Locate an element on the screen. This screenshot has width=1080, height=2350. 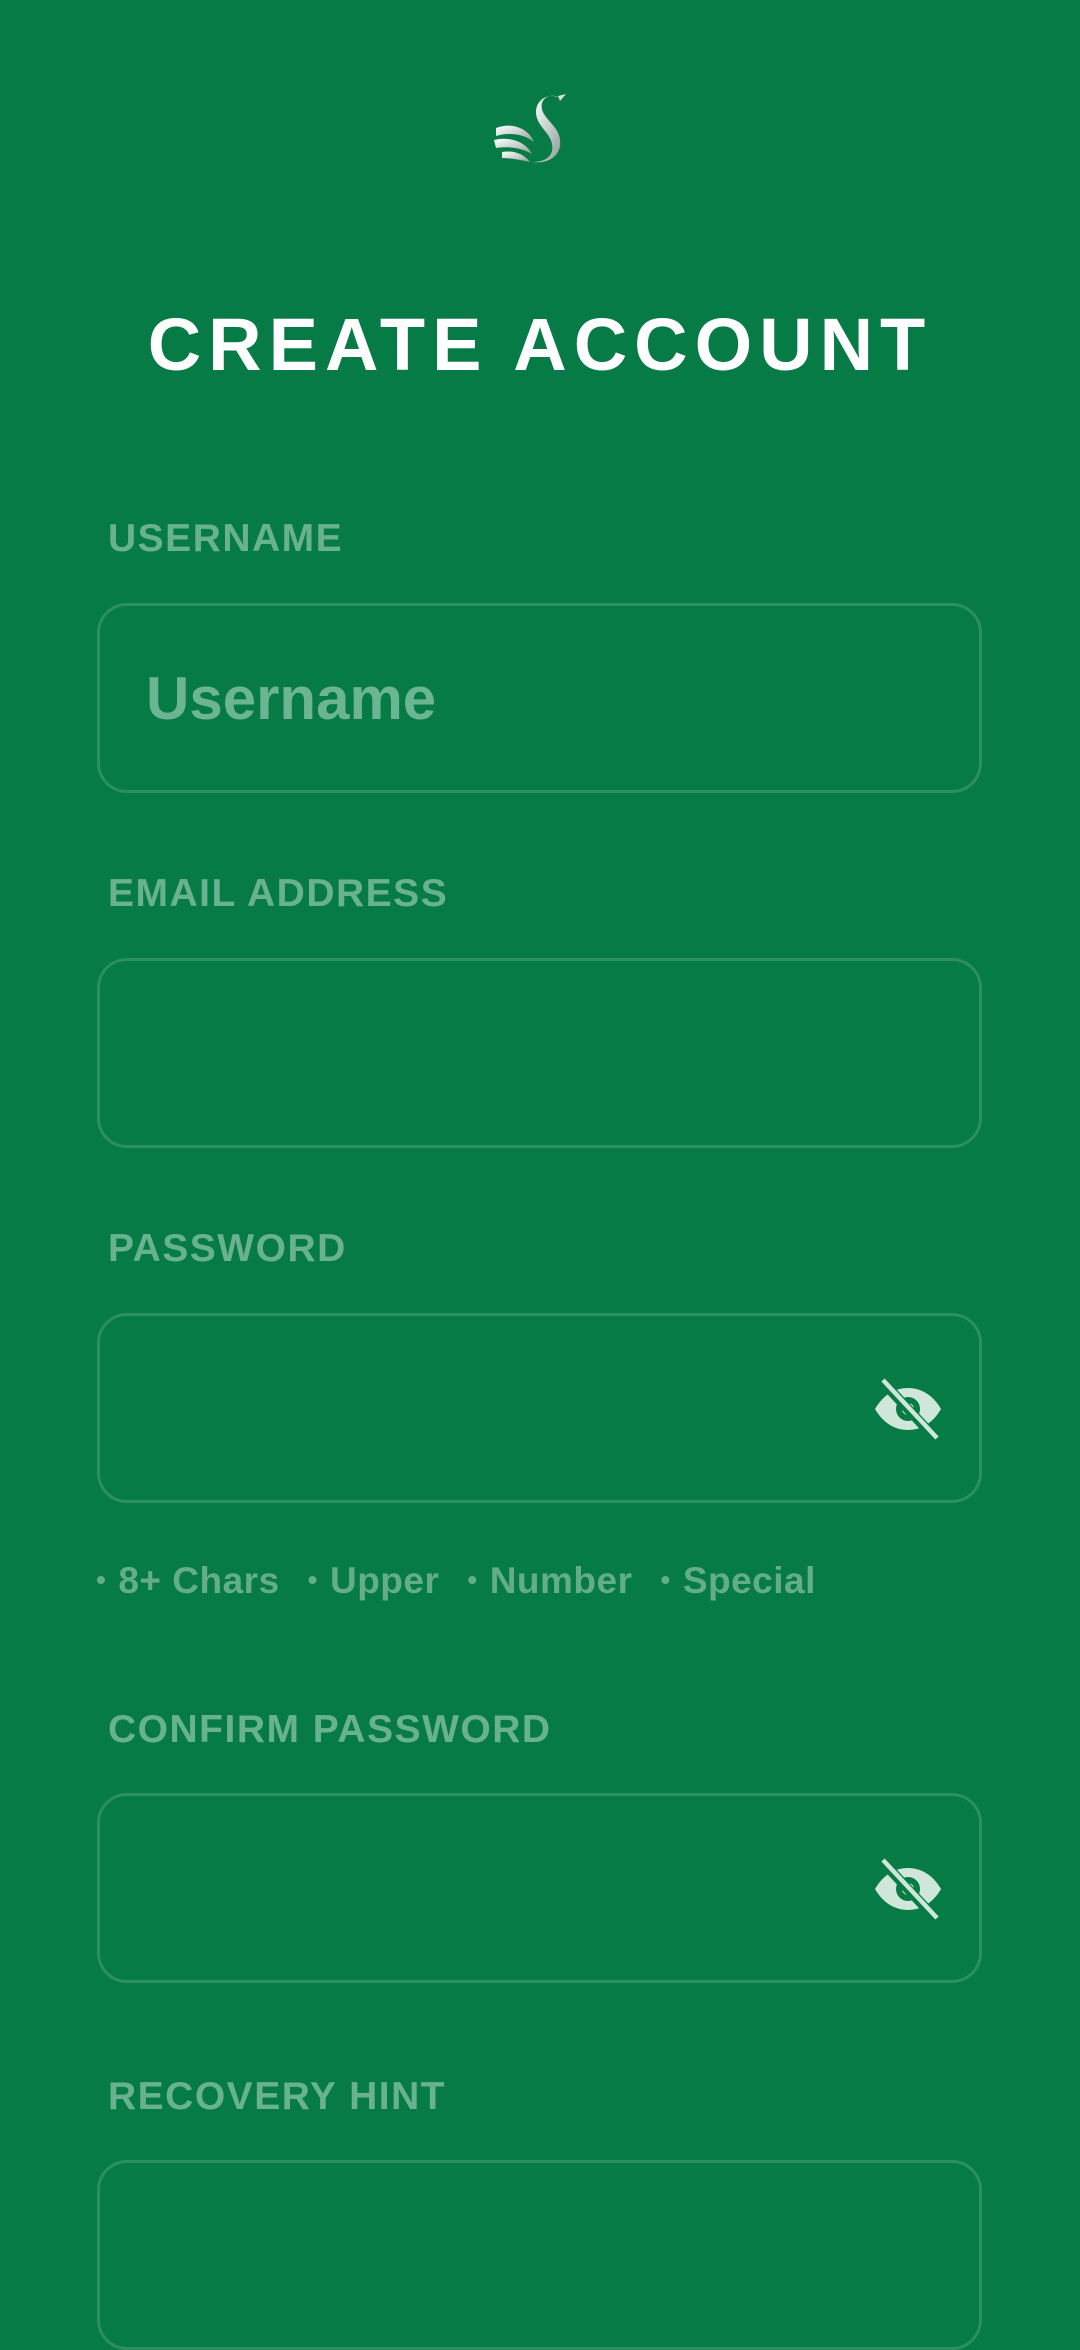
email-field-box is located at coordinates (539, 1053).